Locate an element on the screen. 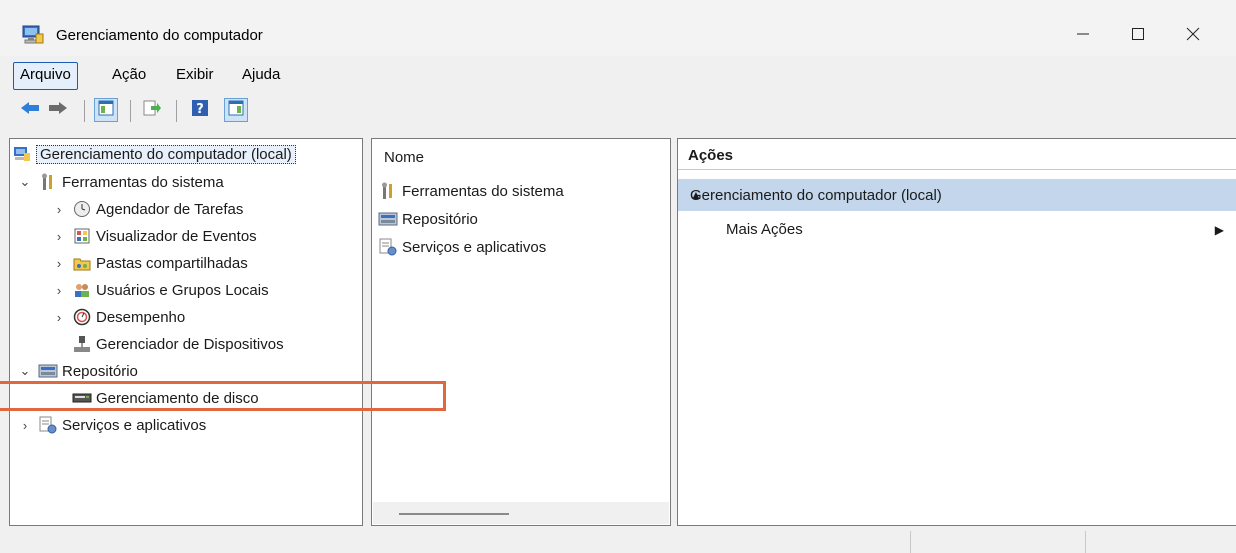  tree-item-services-apps: › Serviços e aplicativos is located at coordinates (112, 425).